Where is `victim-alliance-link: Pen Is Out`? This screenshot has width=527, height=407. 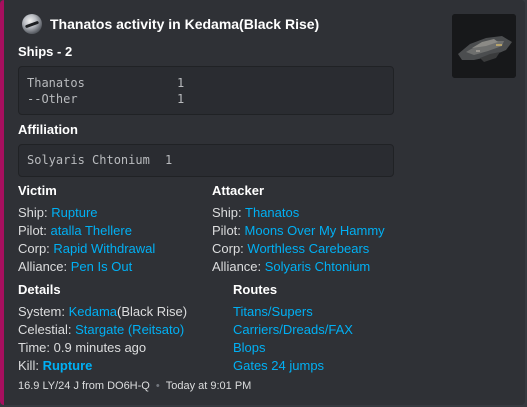 victim-alliance-link: Pen Is Out is located at coordinates (101, 266).